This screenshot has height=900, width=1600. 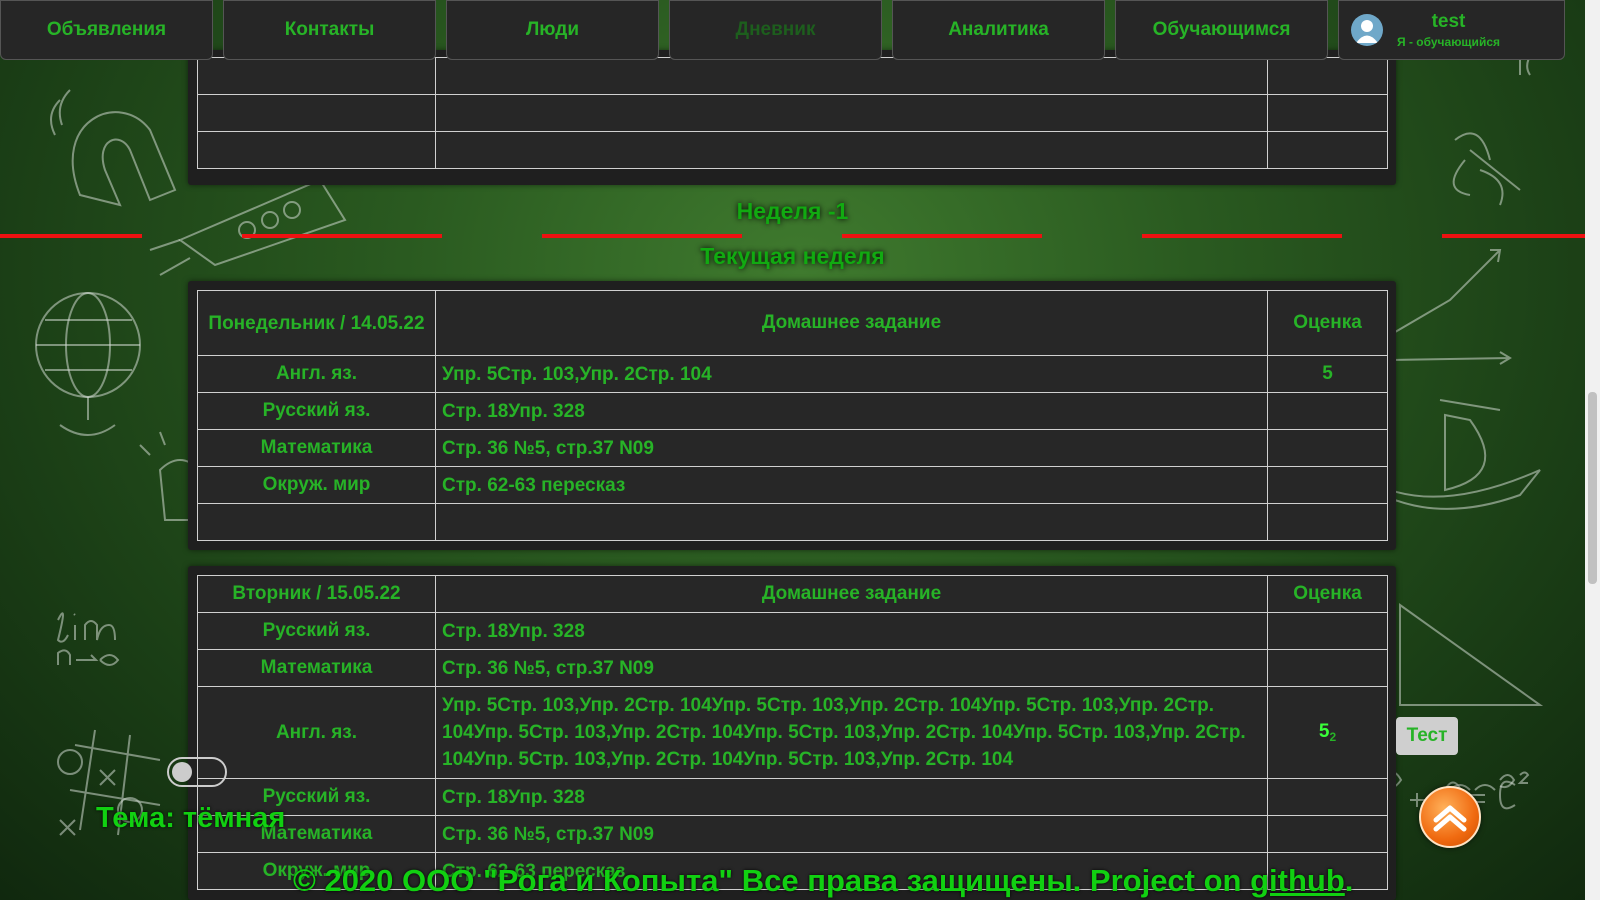 What do you see at coordinates (191, 818) in the screenshot?
I see `theme-label: Тема: тёмная` at bounding box center [191, 818].